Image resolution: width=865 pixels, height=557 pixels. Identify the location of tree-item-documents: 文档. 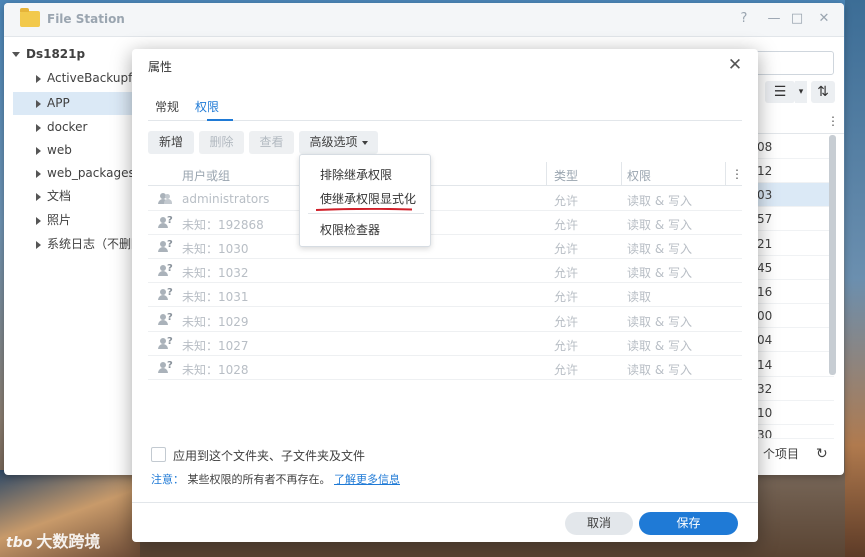
(72, 196).